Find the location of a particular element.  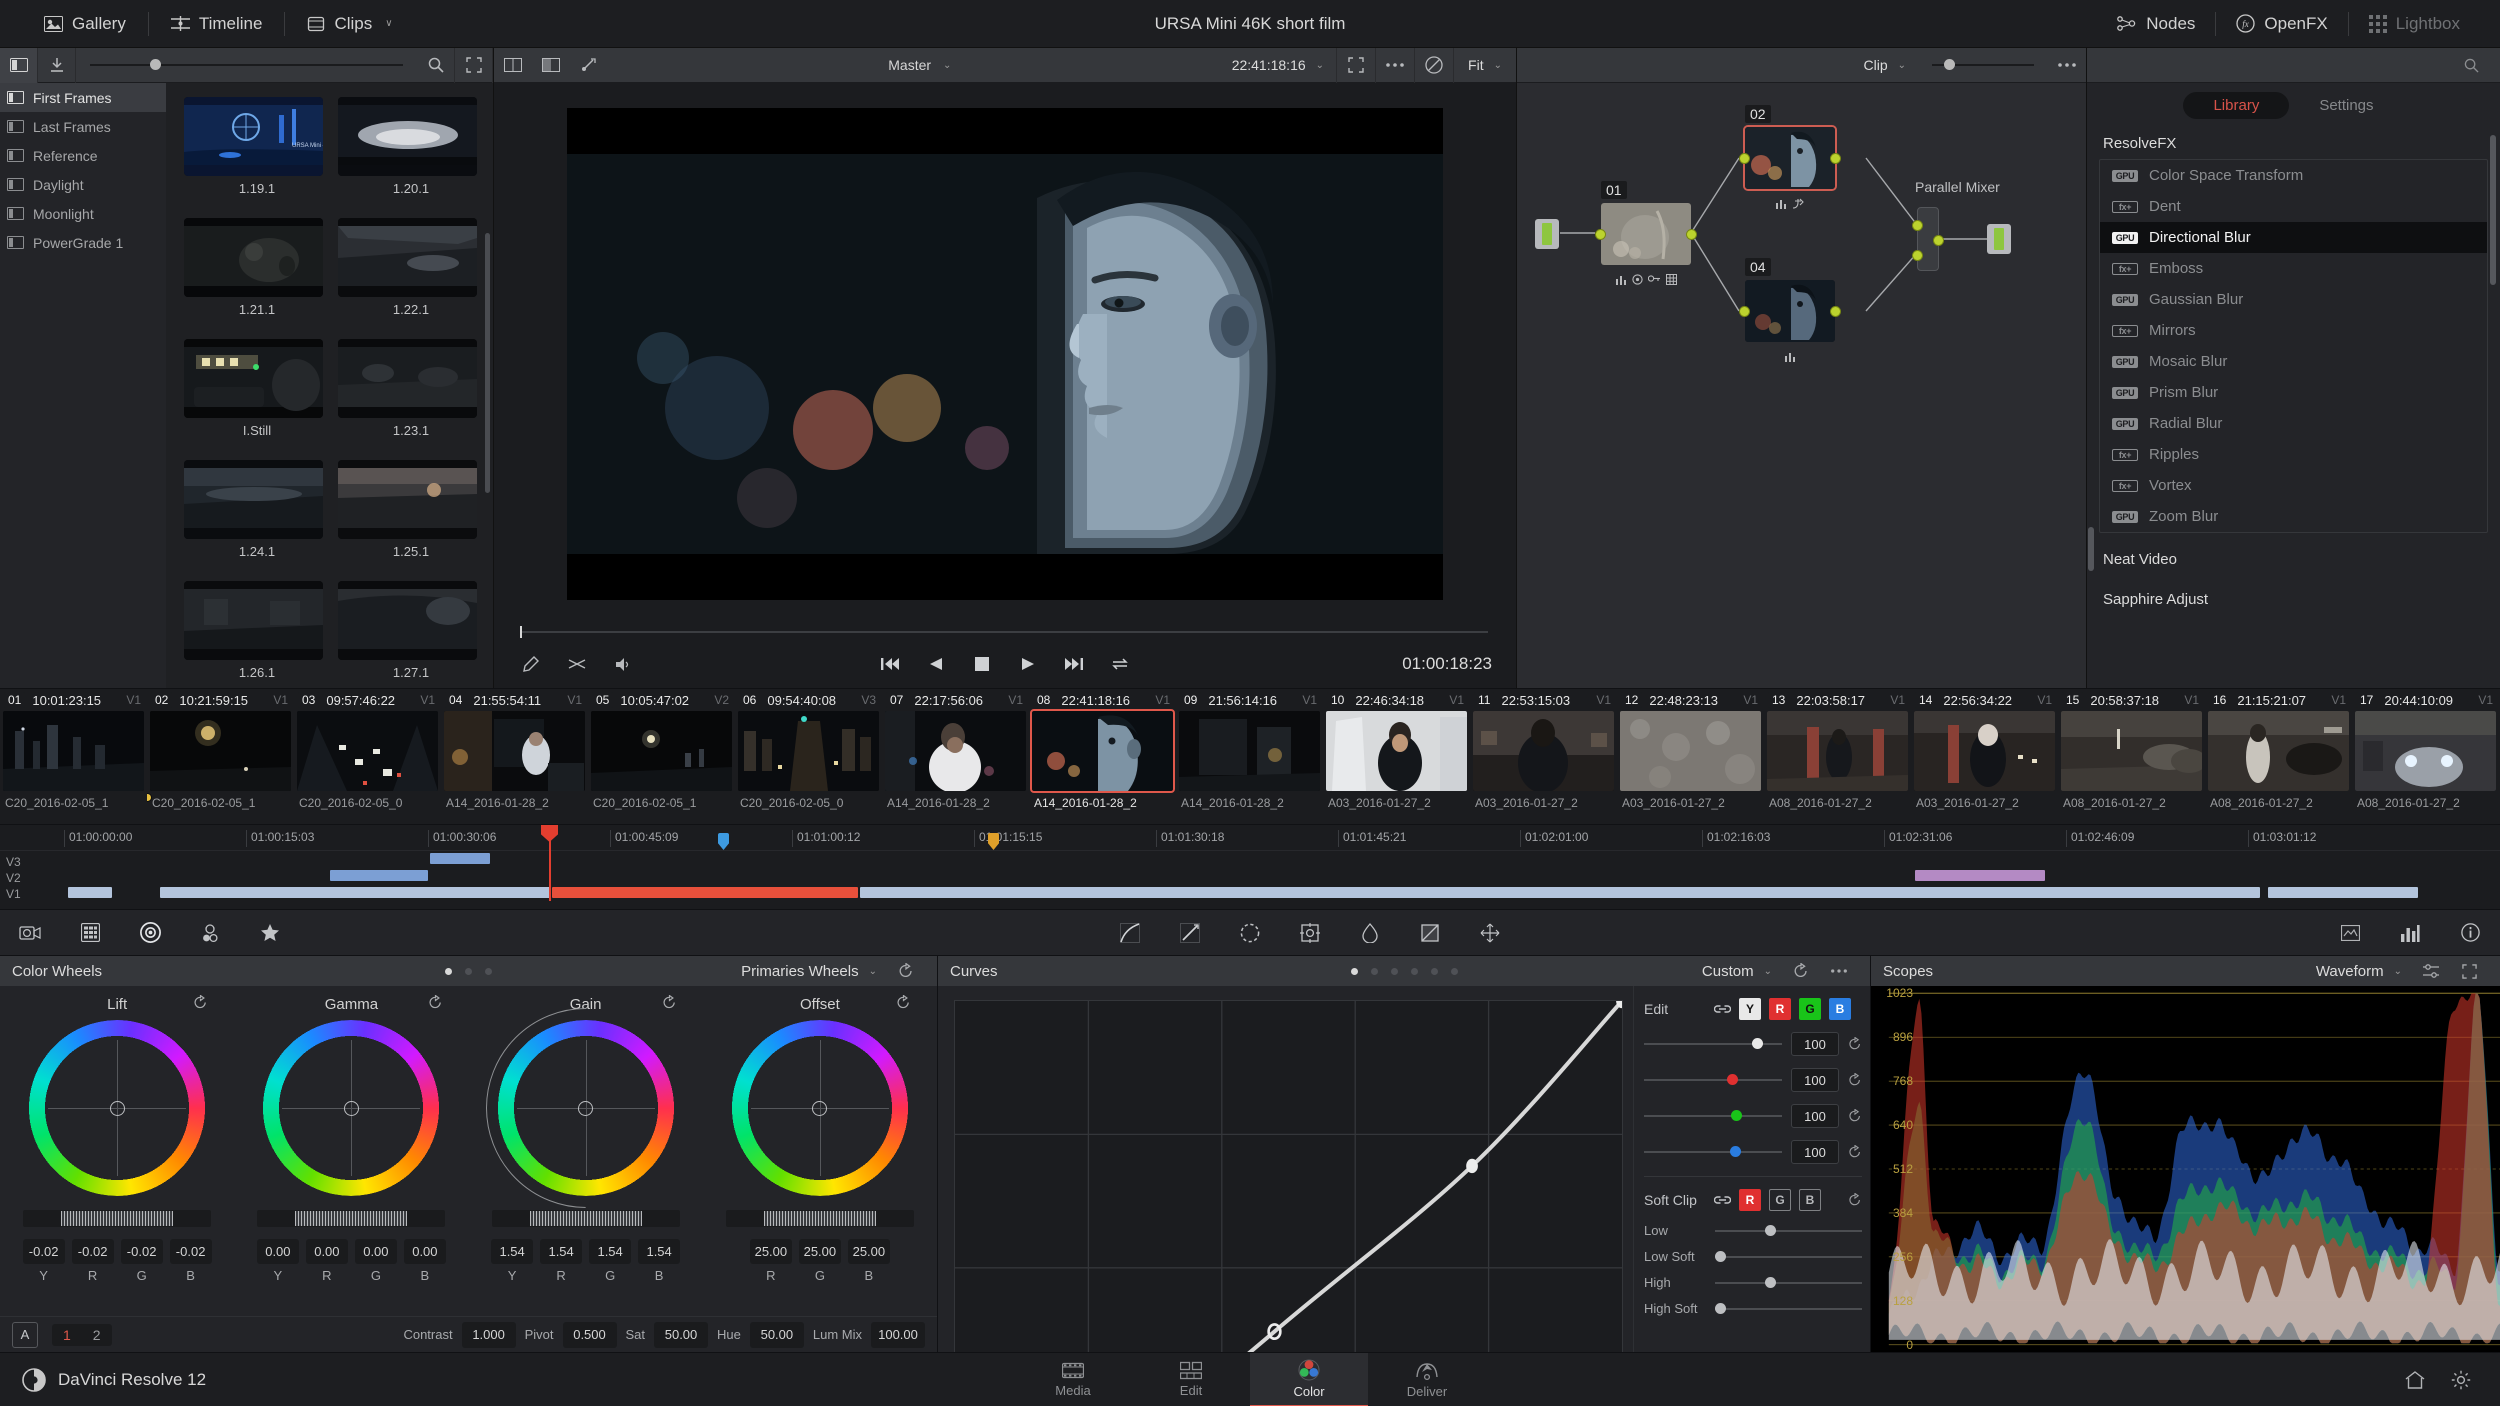

soft-clip-high-knob is located at coordinates (1770, 1282).